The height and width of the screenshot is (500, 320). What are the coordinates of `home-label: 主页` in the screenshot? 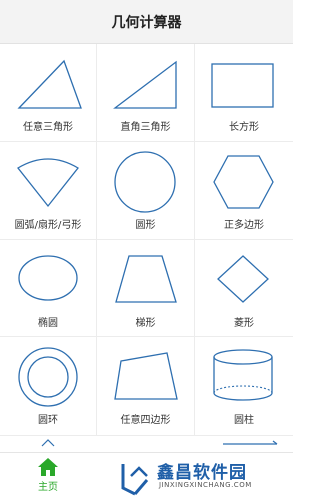 It's located at (48, 487).